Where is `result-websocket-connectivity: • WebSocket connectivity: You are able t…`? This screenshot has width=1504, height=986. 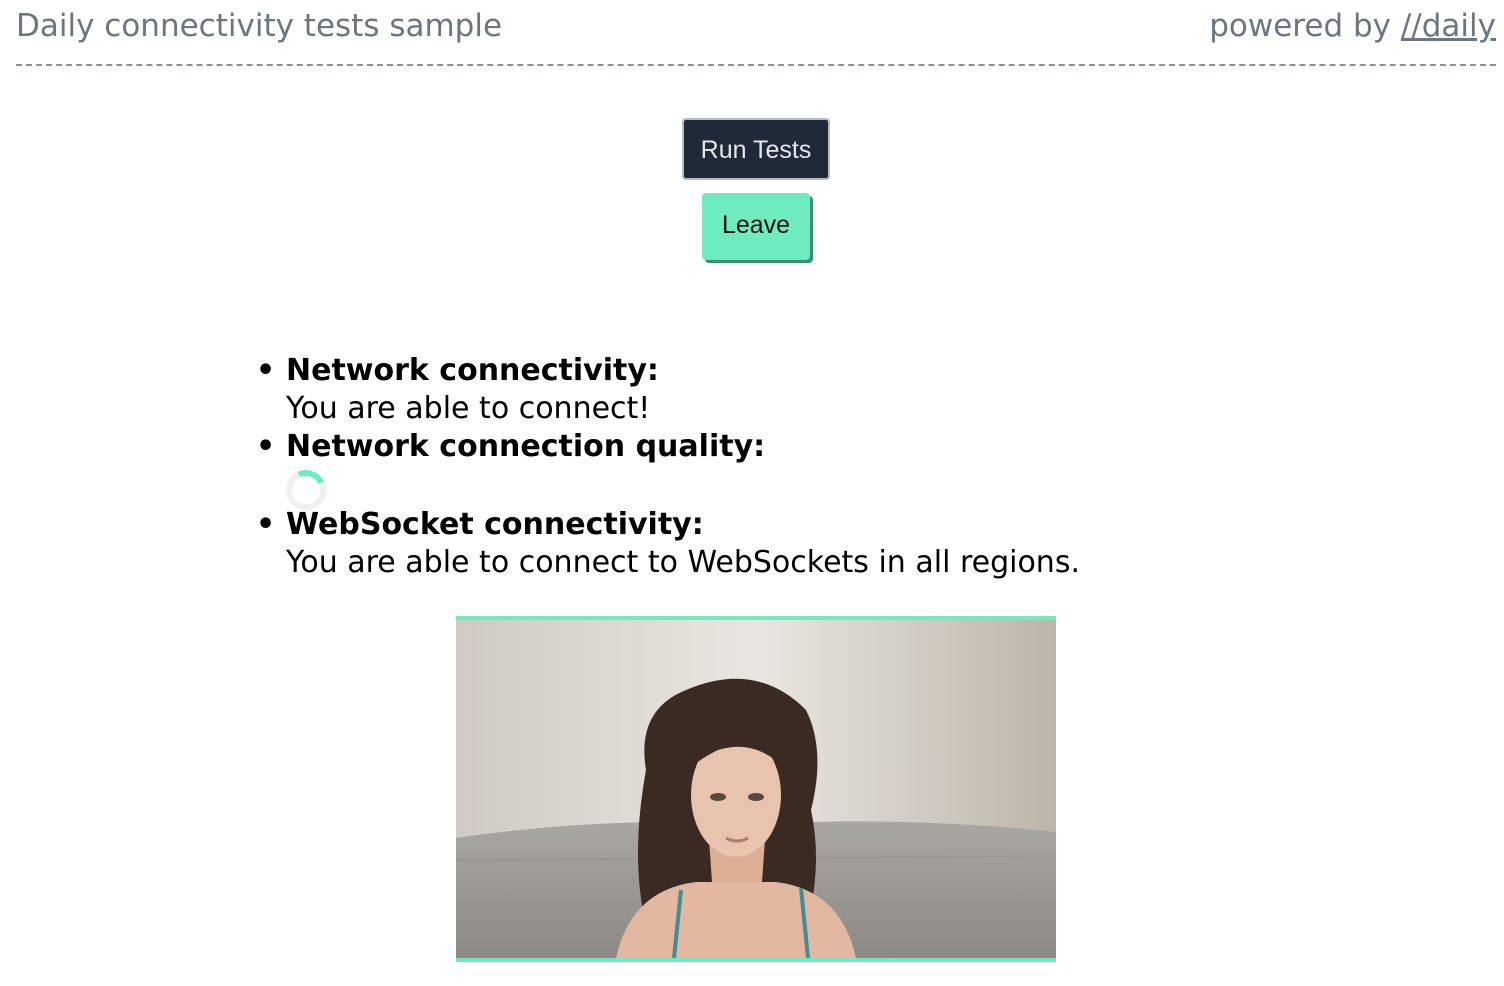
result-websocket-connectivity: • WebSocket connectivity: You are able t… is located at coordinates (668, 544).